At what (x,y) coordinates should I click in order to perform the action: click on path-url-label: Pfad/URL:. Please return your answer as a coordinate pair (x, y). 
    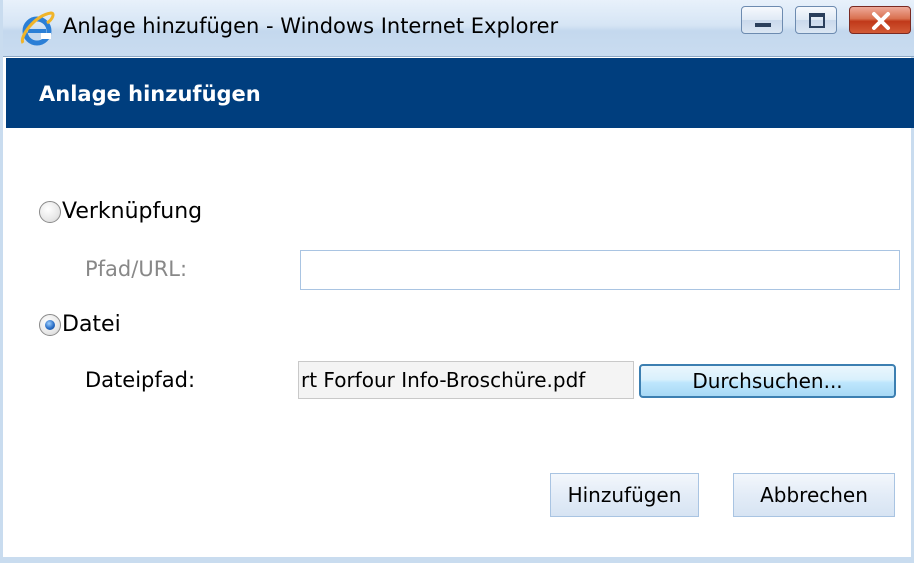
    Looking at the image, I should click on (136, 269).